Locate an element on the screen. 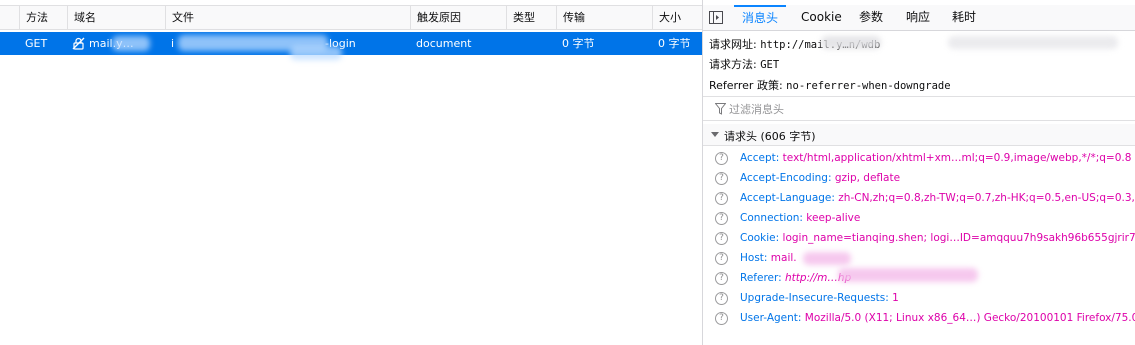 This screenshot has height=345, width=1135. header-filter-input is located at coordinates (919, 109).